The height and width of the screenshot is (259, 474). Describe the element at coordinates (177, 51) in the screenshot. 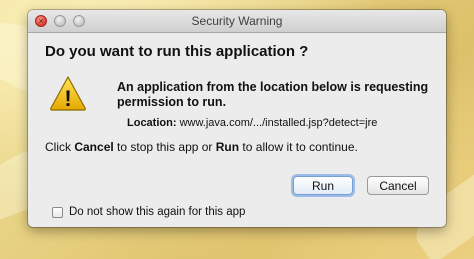

I see `dialog-heading: Do you want to run this application ?` at that location.